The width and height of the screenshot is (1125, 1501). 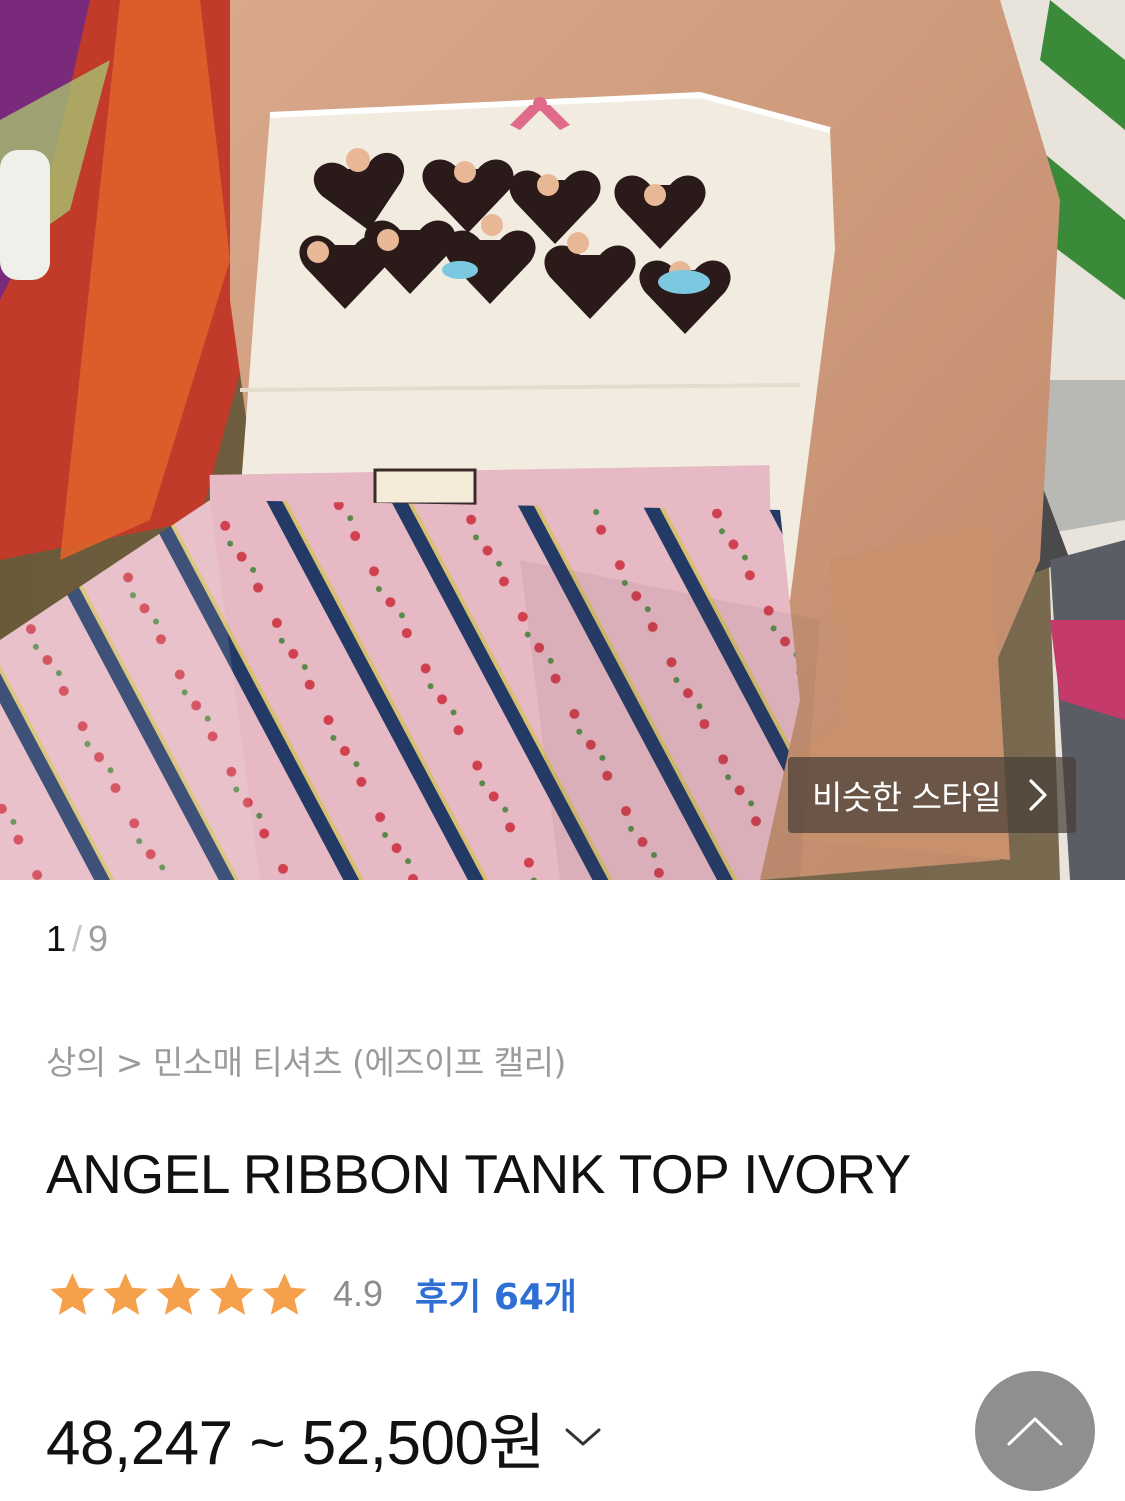 I want to click on price-range: 48,247 ~ 52,500원, so click(x=295, y=1443).